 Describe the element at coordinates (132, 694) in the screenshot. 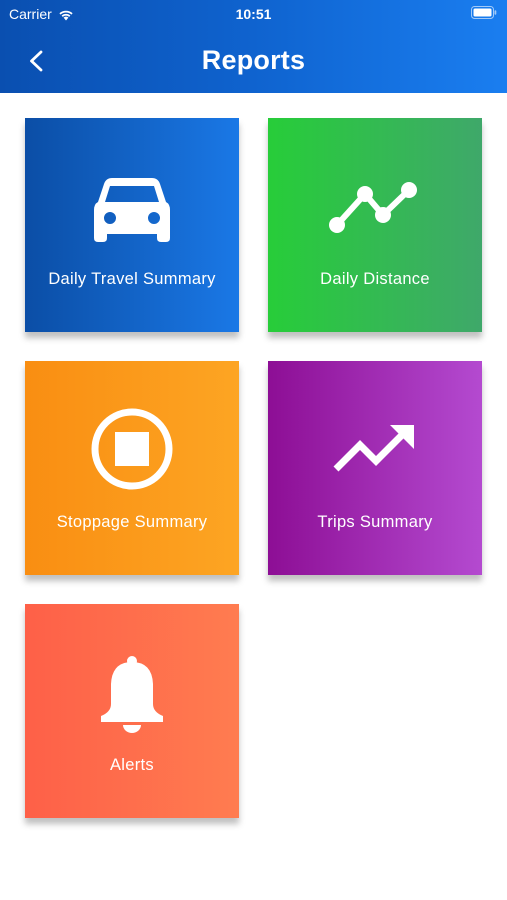

I see `bell-icon` at that location.